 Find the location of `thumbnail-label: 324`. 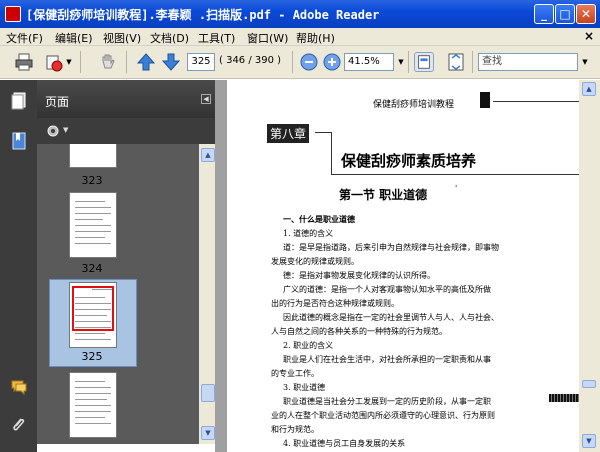

thumbnail-label: 324 is located at coordinates (92, 268).